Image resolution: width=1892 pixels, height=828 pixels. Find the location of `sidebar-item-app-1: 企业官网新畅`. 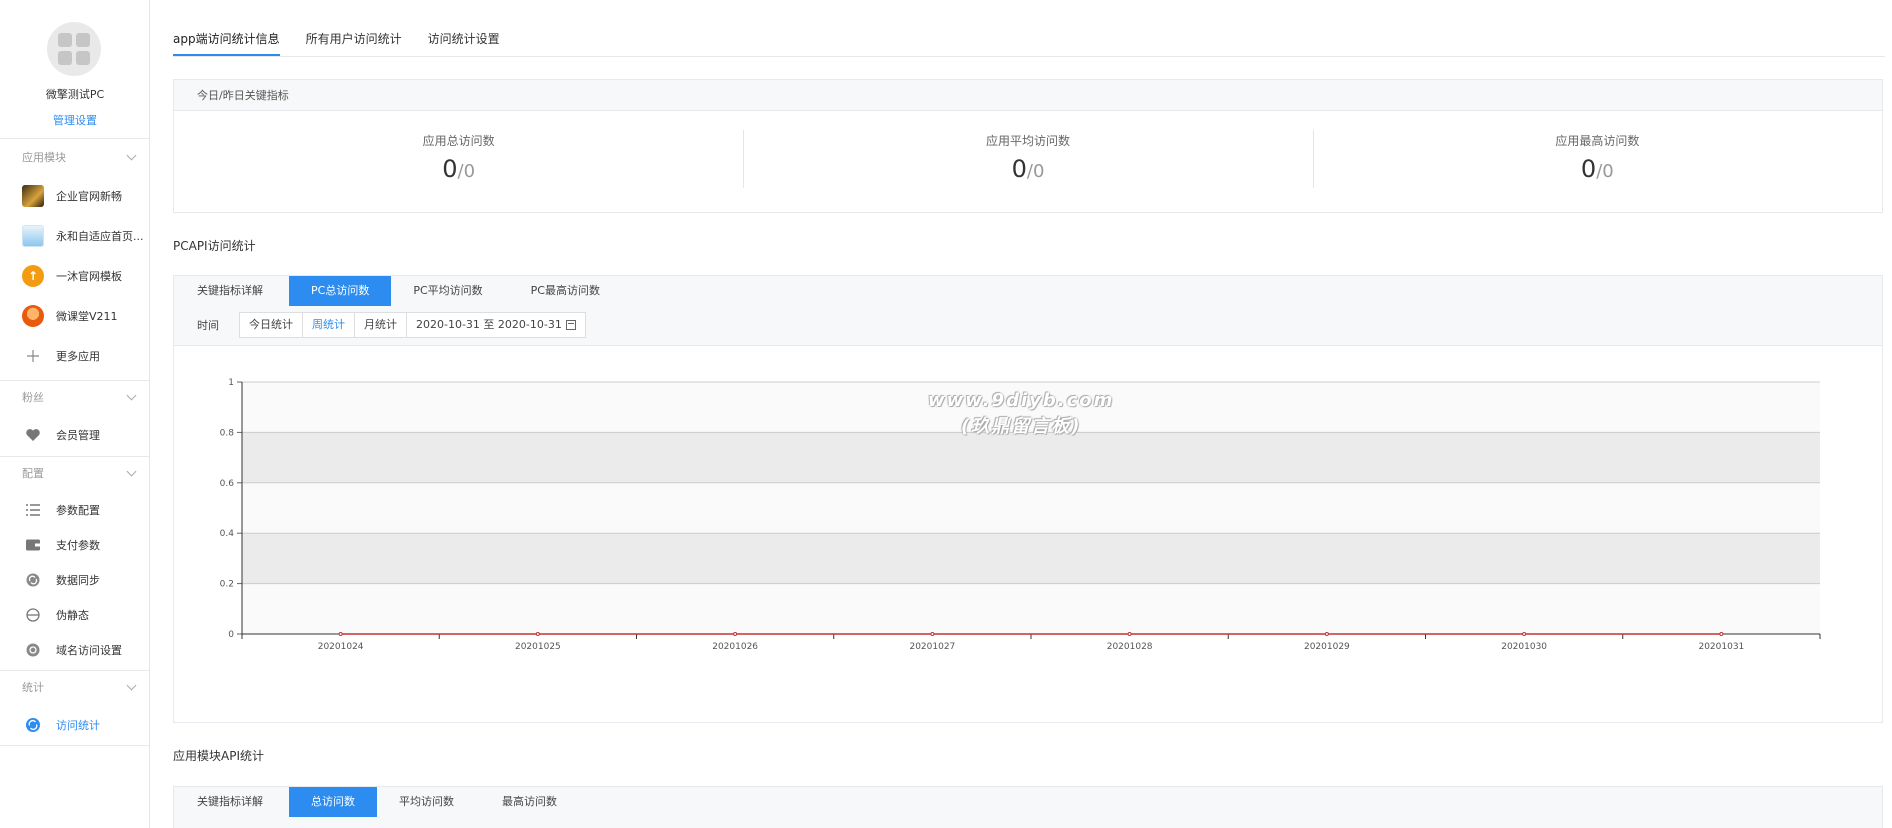

sidebar-item-app-1: 企业官网新畅 is located at coordinates (74, 196).